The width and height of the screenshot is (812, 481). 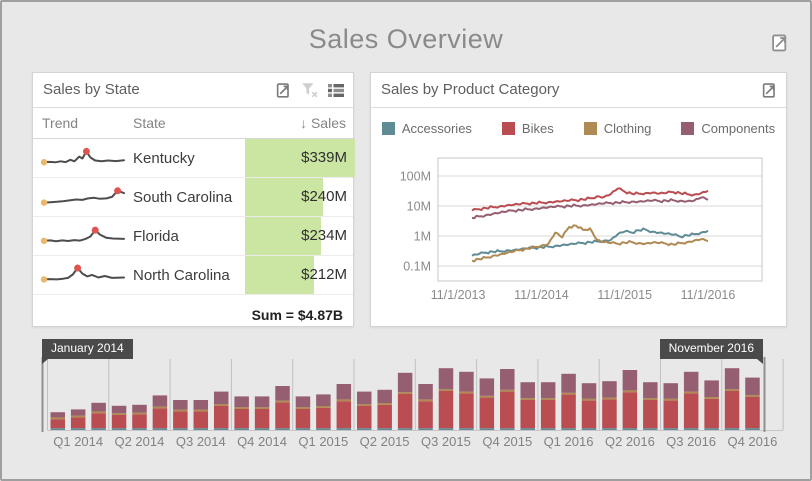 I want to click on table-row: South Carolina $240M, so click(x=193, y=197).